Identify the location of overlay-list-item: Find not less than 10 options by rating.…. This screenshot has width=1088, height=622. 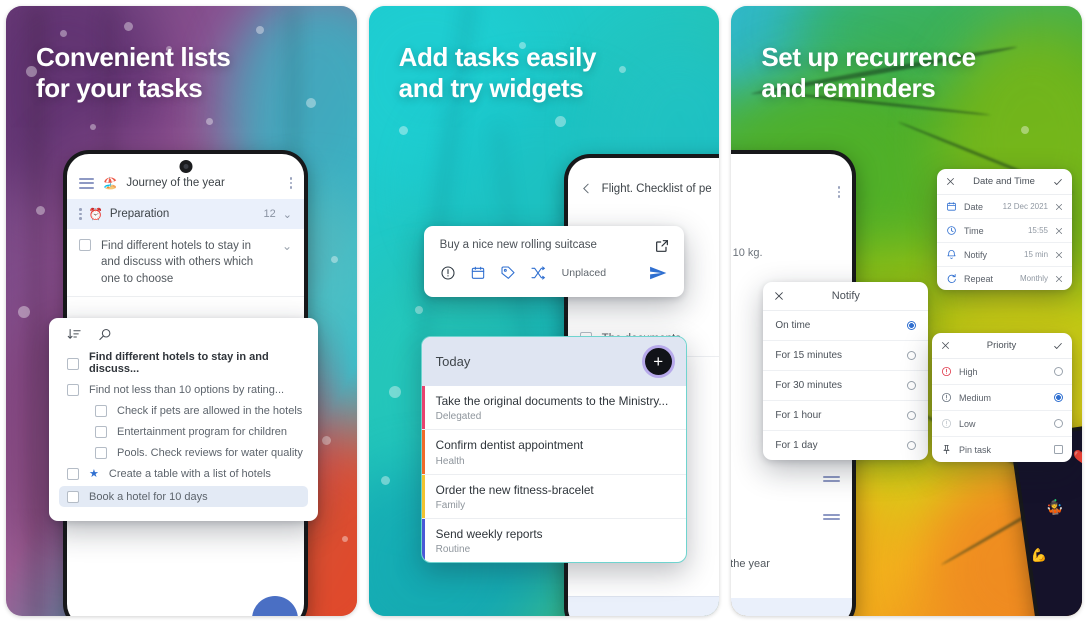
(183, 389).